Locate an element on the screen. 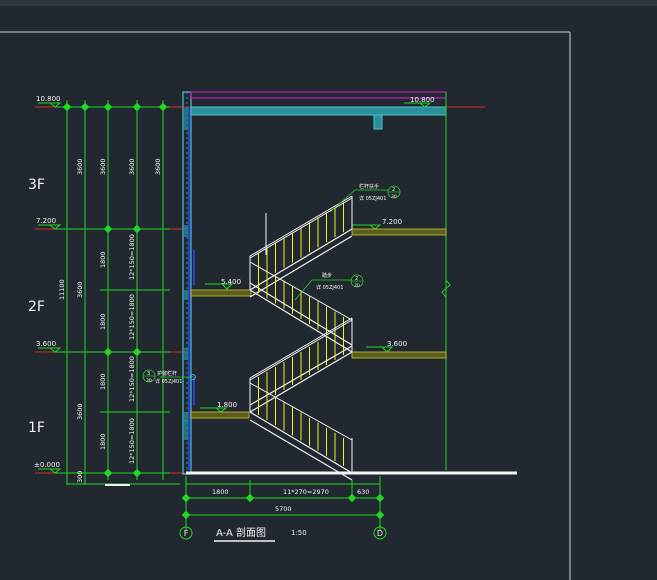 This screenshot has width=657, height=580. elev-ground-left: ±0.000 is located at coordinates (47, 465).